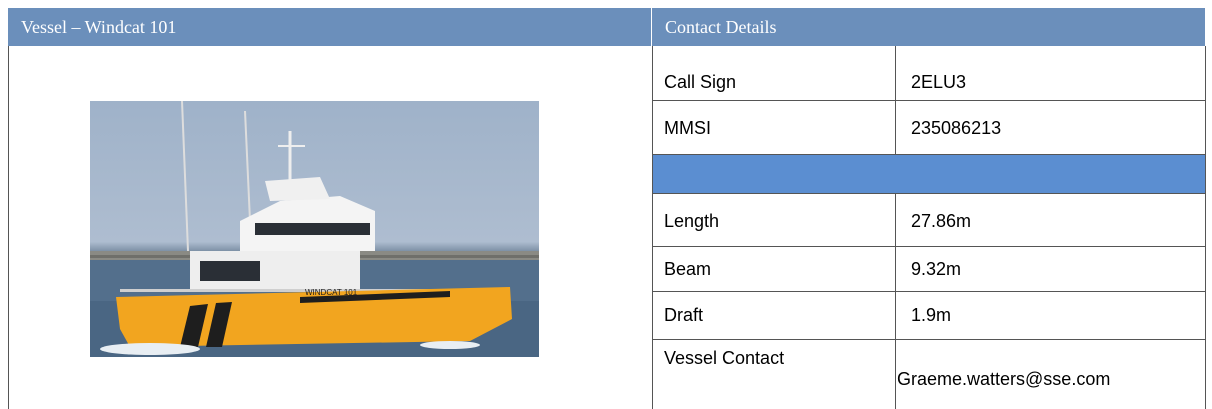  What do you see at coordinates (724, 358) in the screenshot?
I see `label-vessel-contact: Vessel Contact` at bounding box center [724, 358].